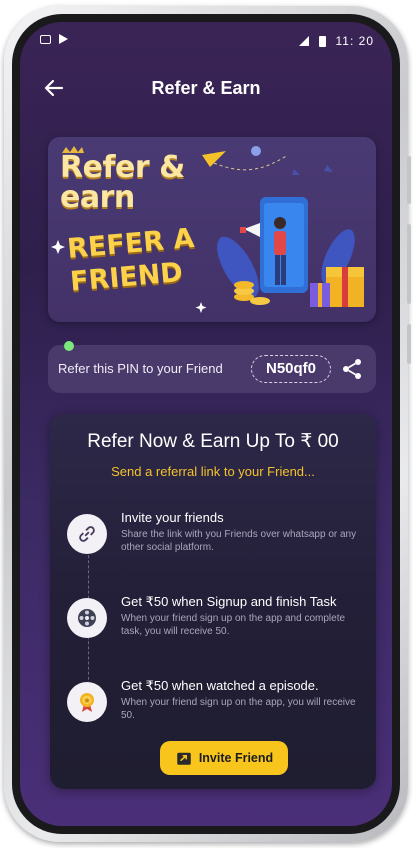 This screenshot has width=413, height=848. Describe the element at coordinates (409, 264) in the screenshot. I see `volume-button` at that location.